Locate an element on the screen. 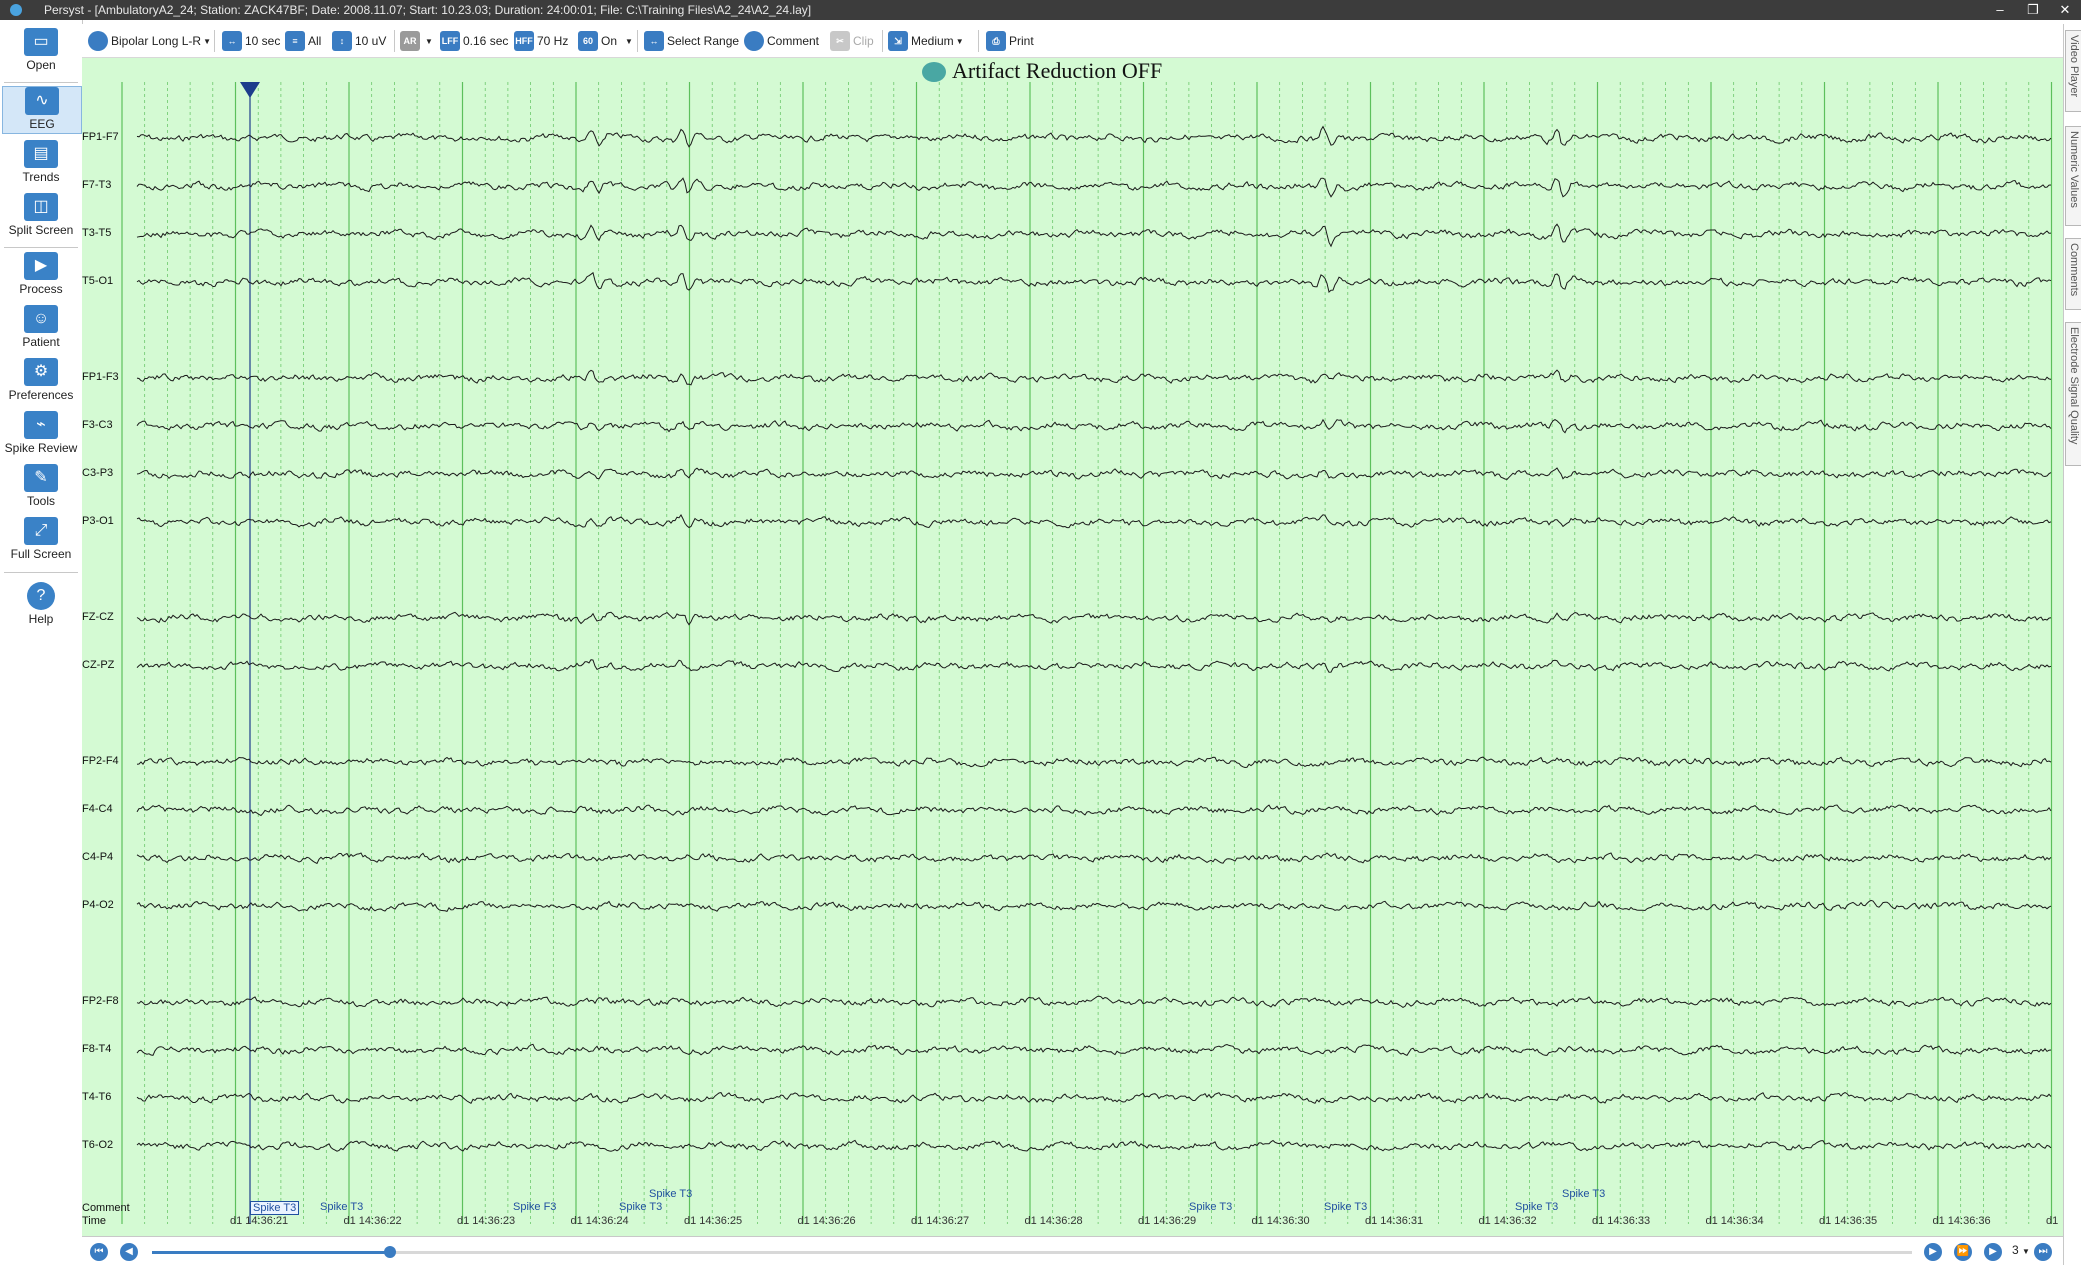 The height and width of the screenshot is (1266, 2081). sidebar-item-label: Full Screen is located at coordinates (41, 554).